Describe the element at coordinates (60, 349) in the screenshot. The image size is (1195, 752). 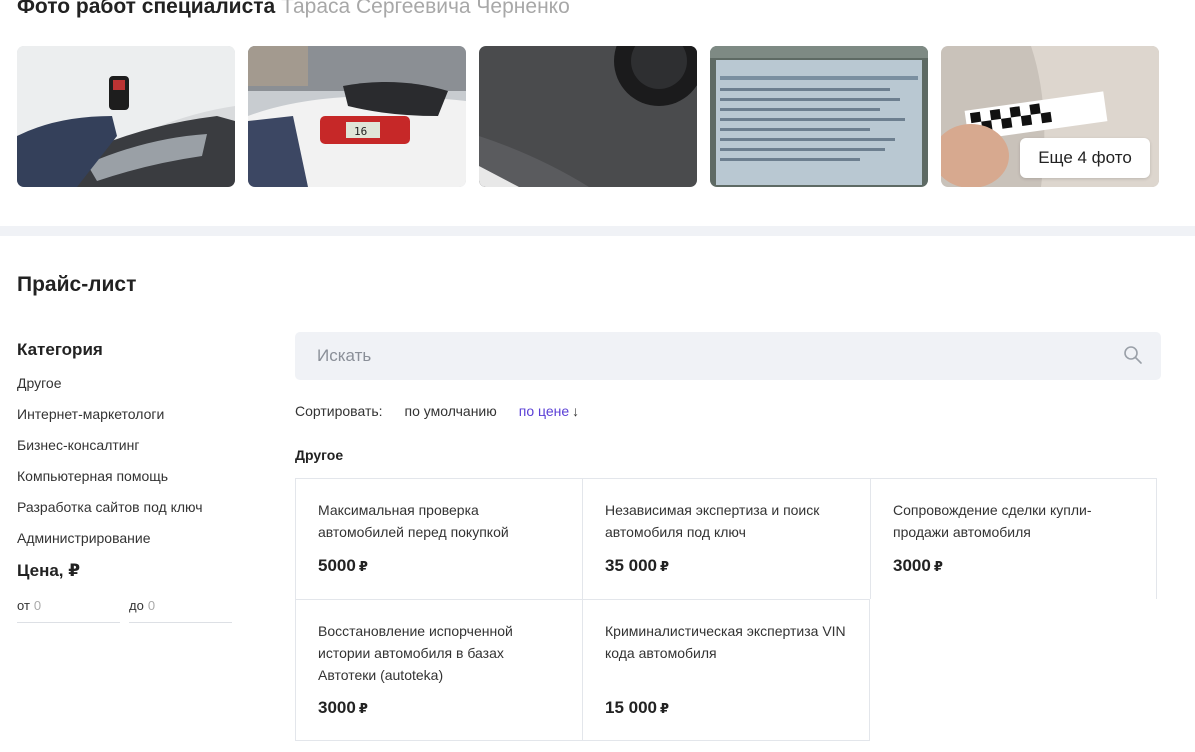
I see `category-heading: Категория` at that location.